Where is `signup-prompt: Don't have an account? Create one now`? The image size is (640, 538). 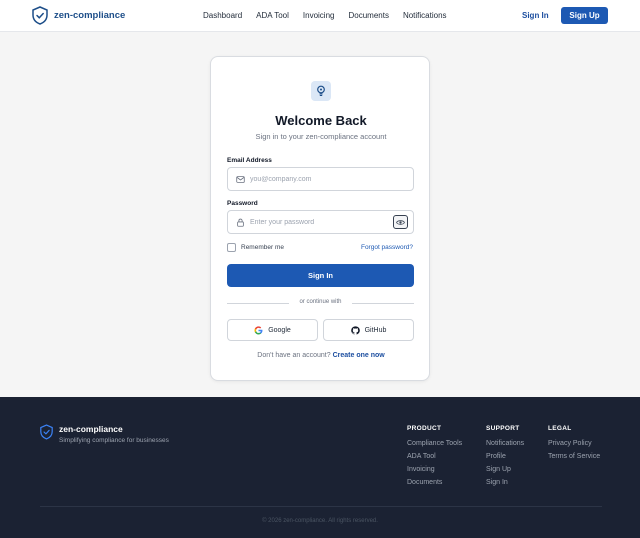
signup-prompt: Don't have an account? Create one now is located at coordinates (321, 355).